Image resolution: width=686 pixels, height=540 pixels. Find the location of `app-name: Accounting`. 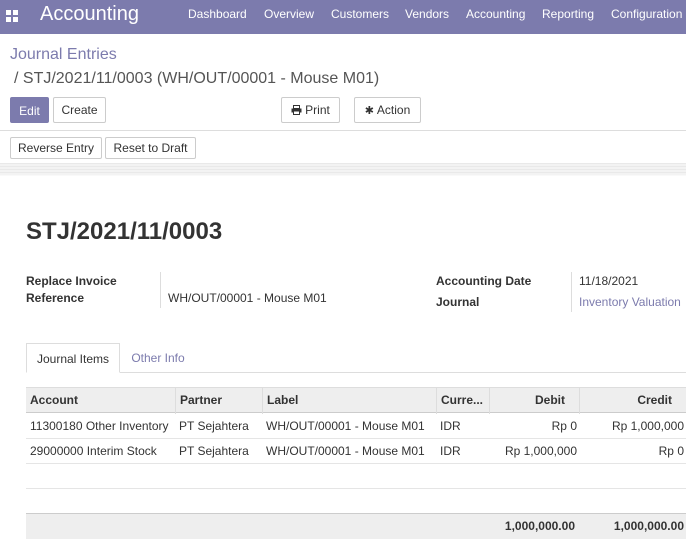

app-name: Accounting is located at coordinates (89, 14).